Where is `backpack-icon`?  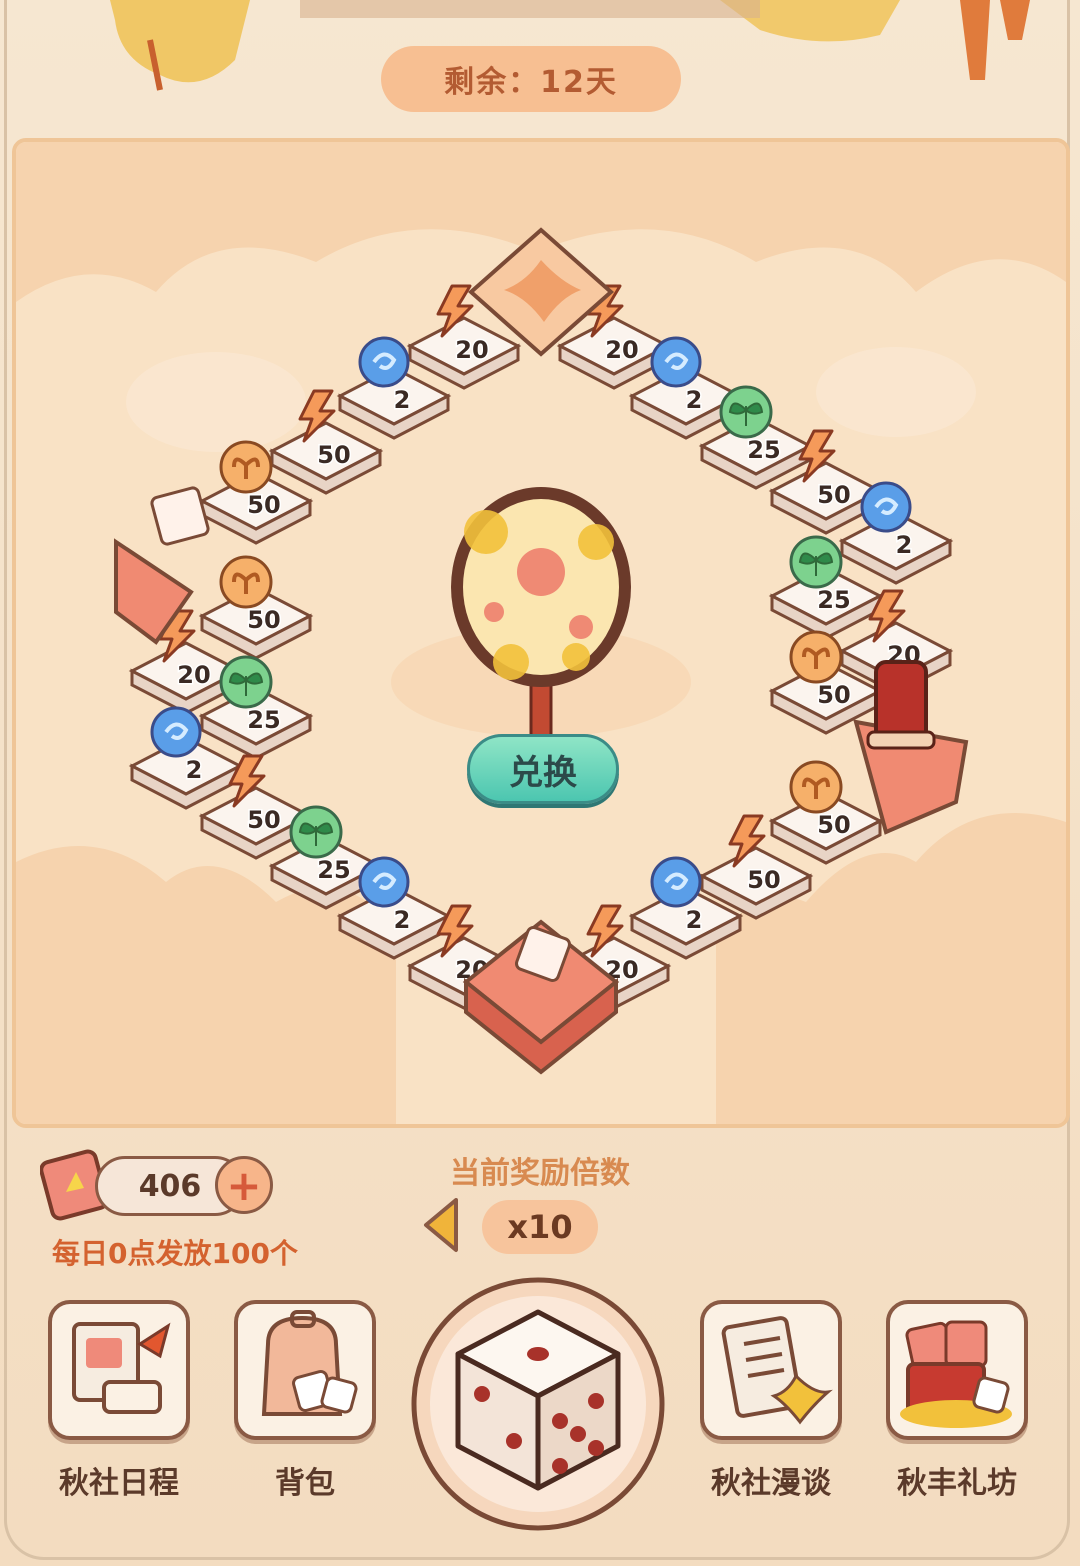 backpack-icon is located at coordinates (309, 1363).